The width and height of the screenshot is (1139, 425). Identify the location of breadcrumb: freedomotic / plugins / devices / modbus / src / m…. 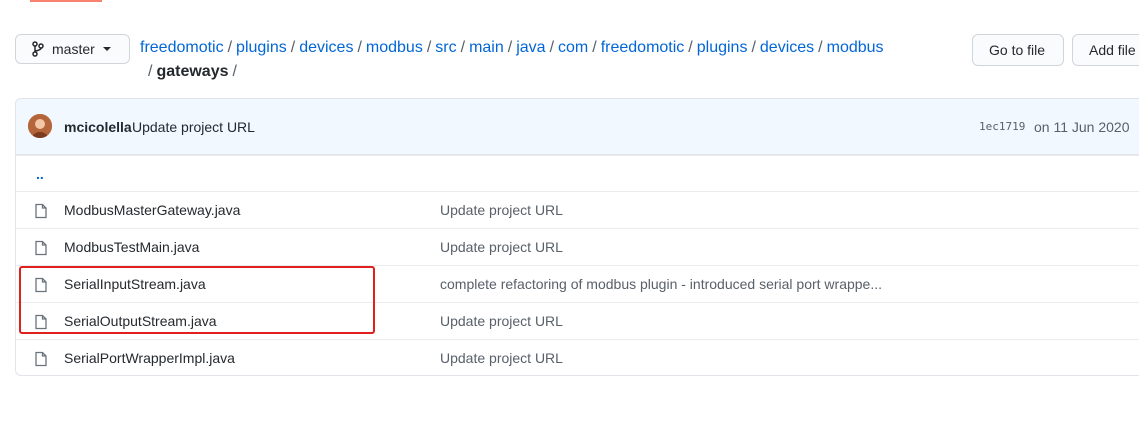
(512, 59).